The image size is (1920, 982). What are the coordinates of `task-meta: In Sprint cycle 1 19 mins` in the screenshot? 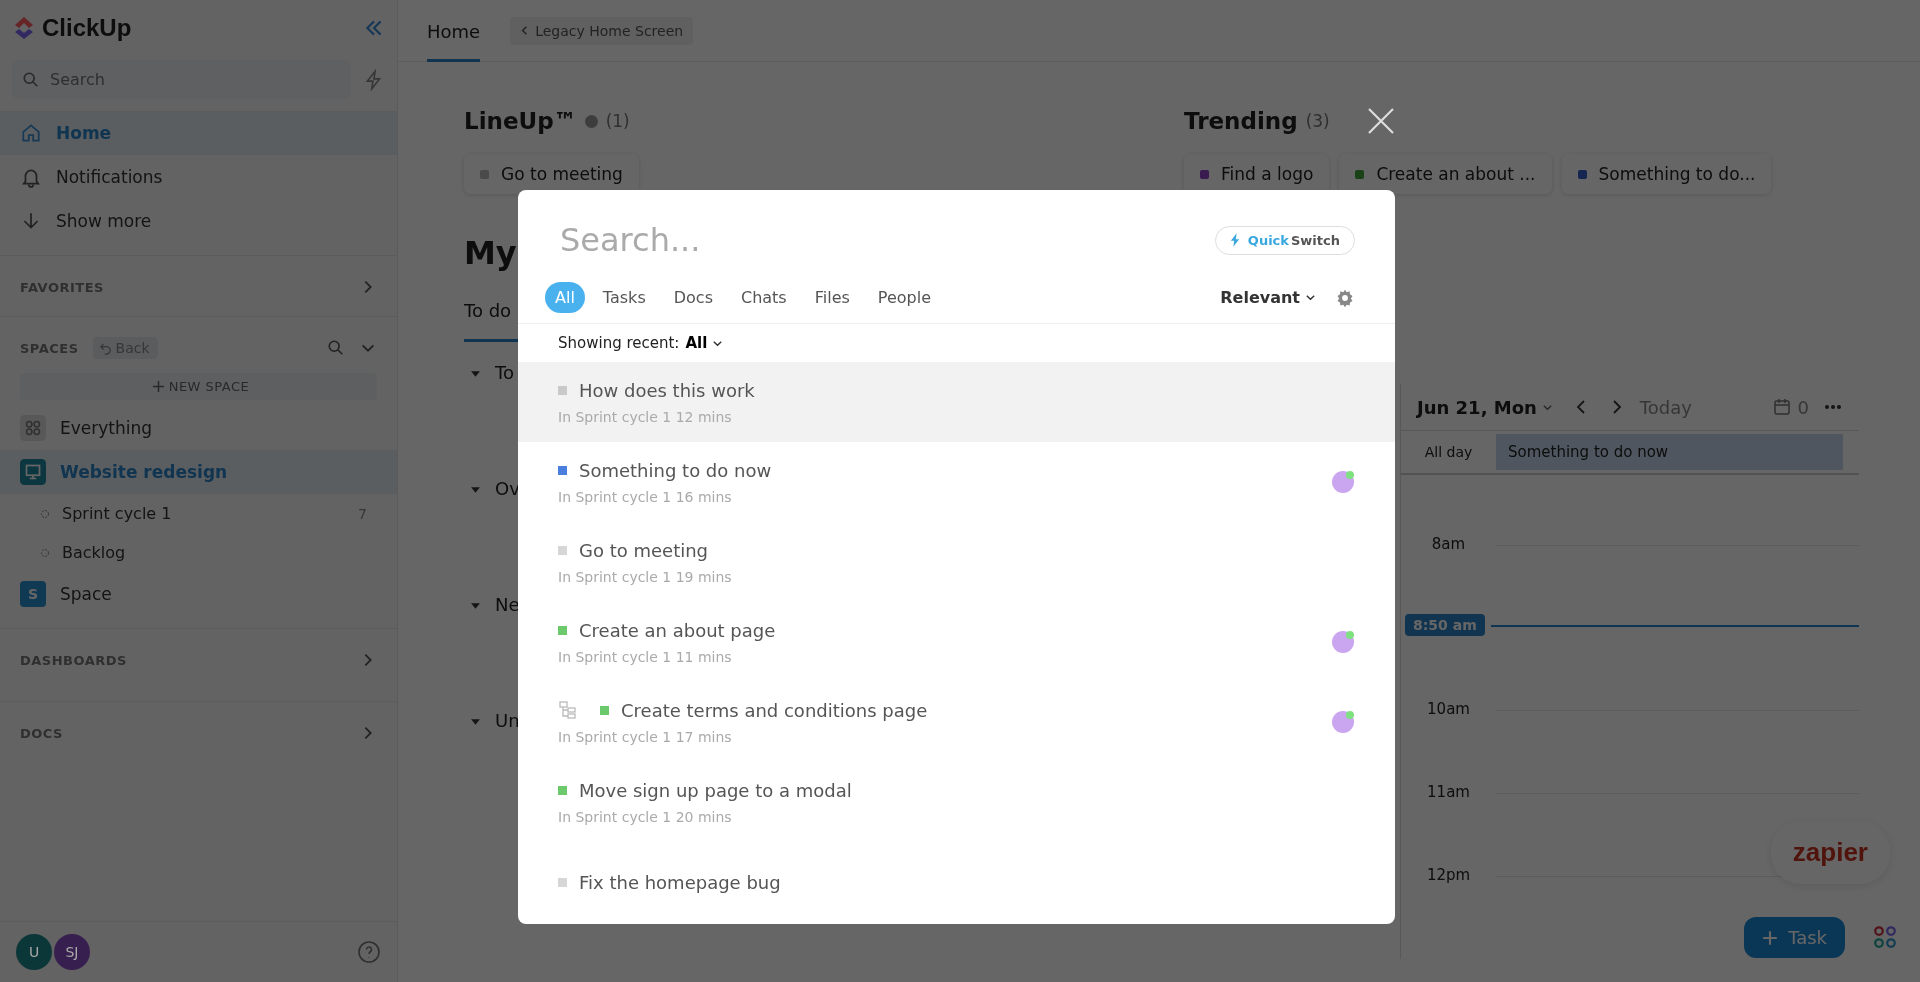 It's located at (645, 576).